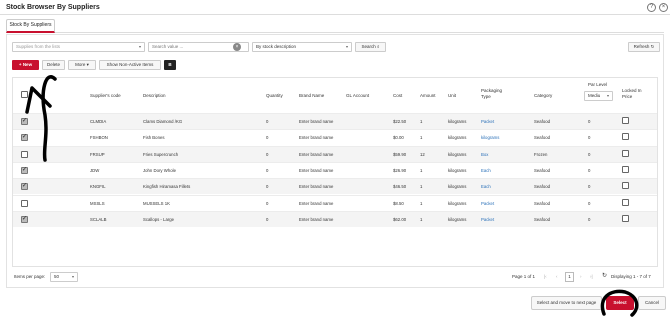 This screenshot has width=670, height=317. Describe the element at coordinates (357, 95) in the screenshot. I see `header-gl-account: GL Account` at that location.